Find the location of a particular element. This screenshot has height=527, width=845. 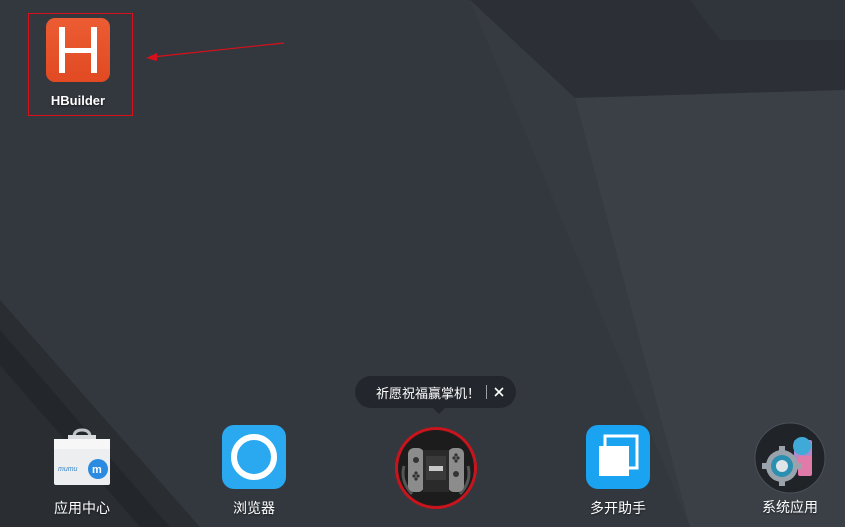

dock-item-label: 应用中心 is located at coordinates (82, 508).